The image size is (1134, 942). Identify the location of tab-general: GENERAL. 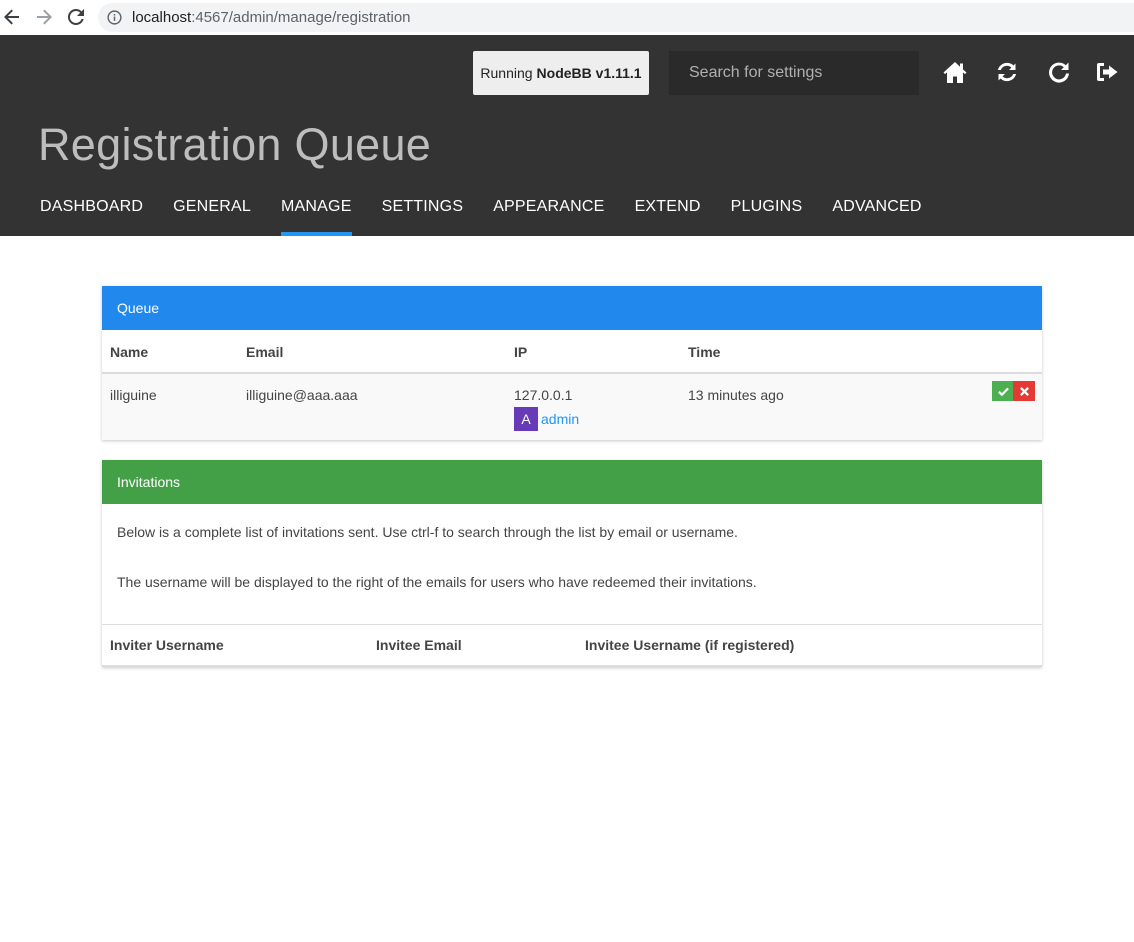
(212, 213).